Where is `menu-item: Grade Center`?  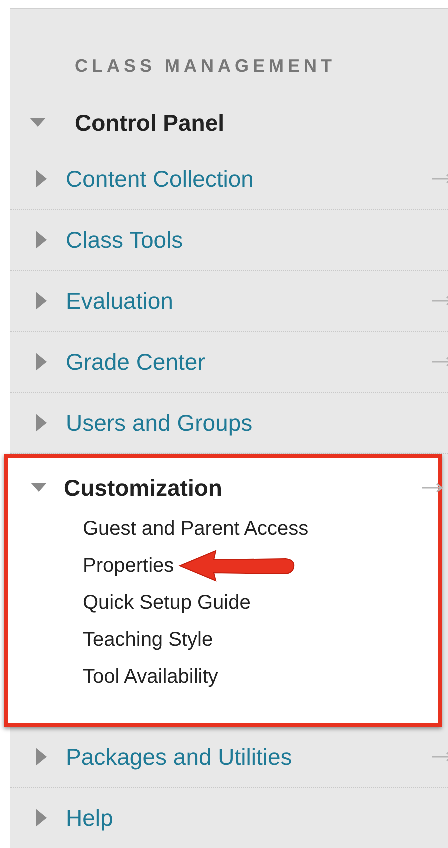
menu-item: Grade Center is located at coordinates (136, 362).